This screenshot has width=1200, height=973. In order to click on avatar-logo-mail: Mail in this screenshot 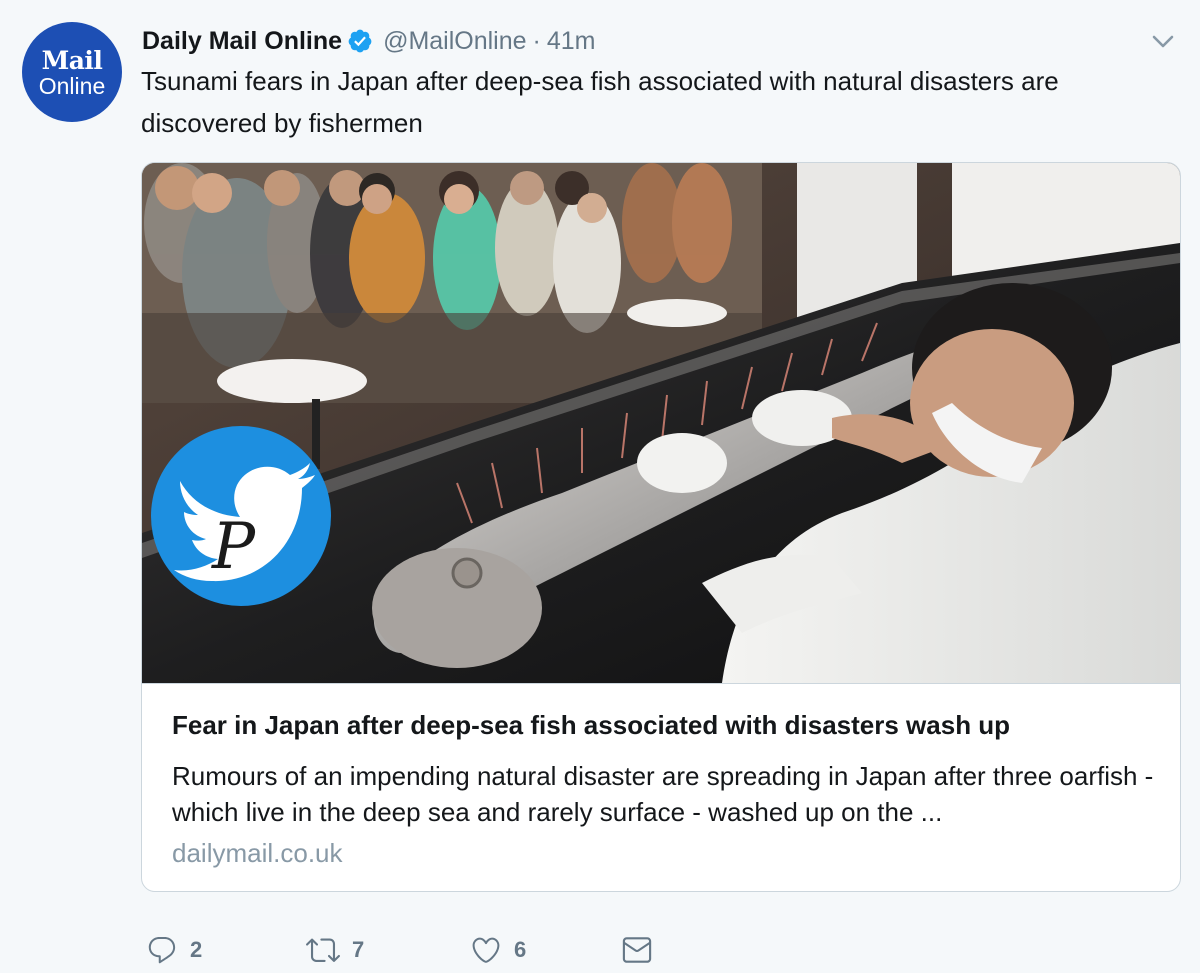, I will do `click(72, 60)`.